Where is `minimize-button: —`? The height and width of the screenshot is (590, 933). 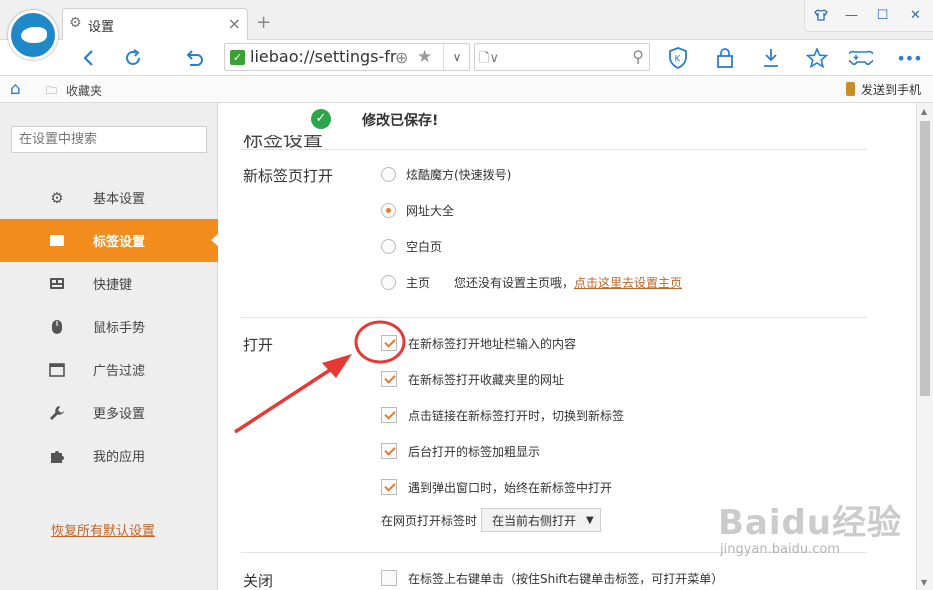 minimize-button: — is located at coordinates (851, 15).